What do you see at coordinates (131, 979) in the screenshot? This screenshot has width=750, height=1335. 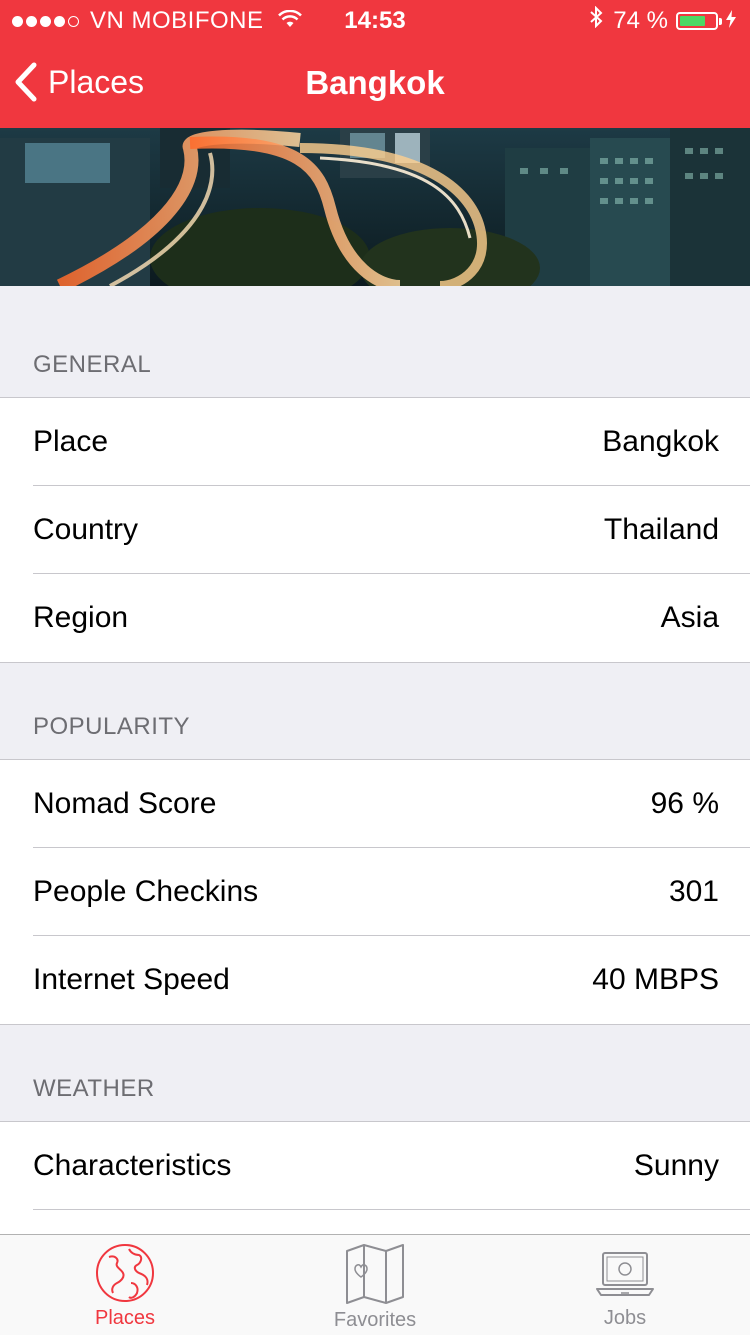 I see `row-label: Internet Speed` at bounding box center [131, 979].